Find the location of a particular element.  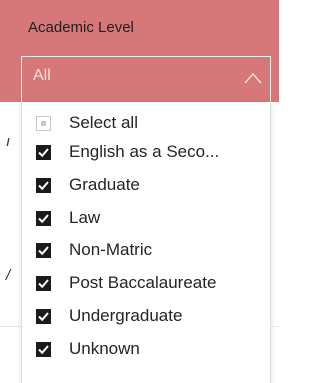

dropdown-selected-value: All is located at coordinates (42, 75).